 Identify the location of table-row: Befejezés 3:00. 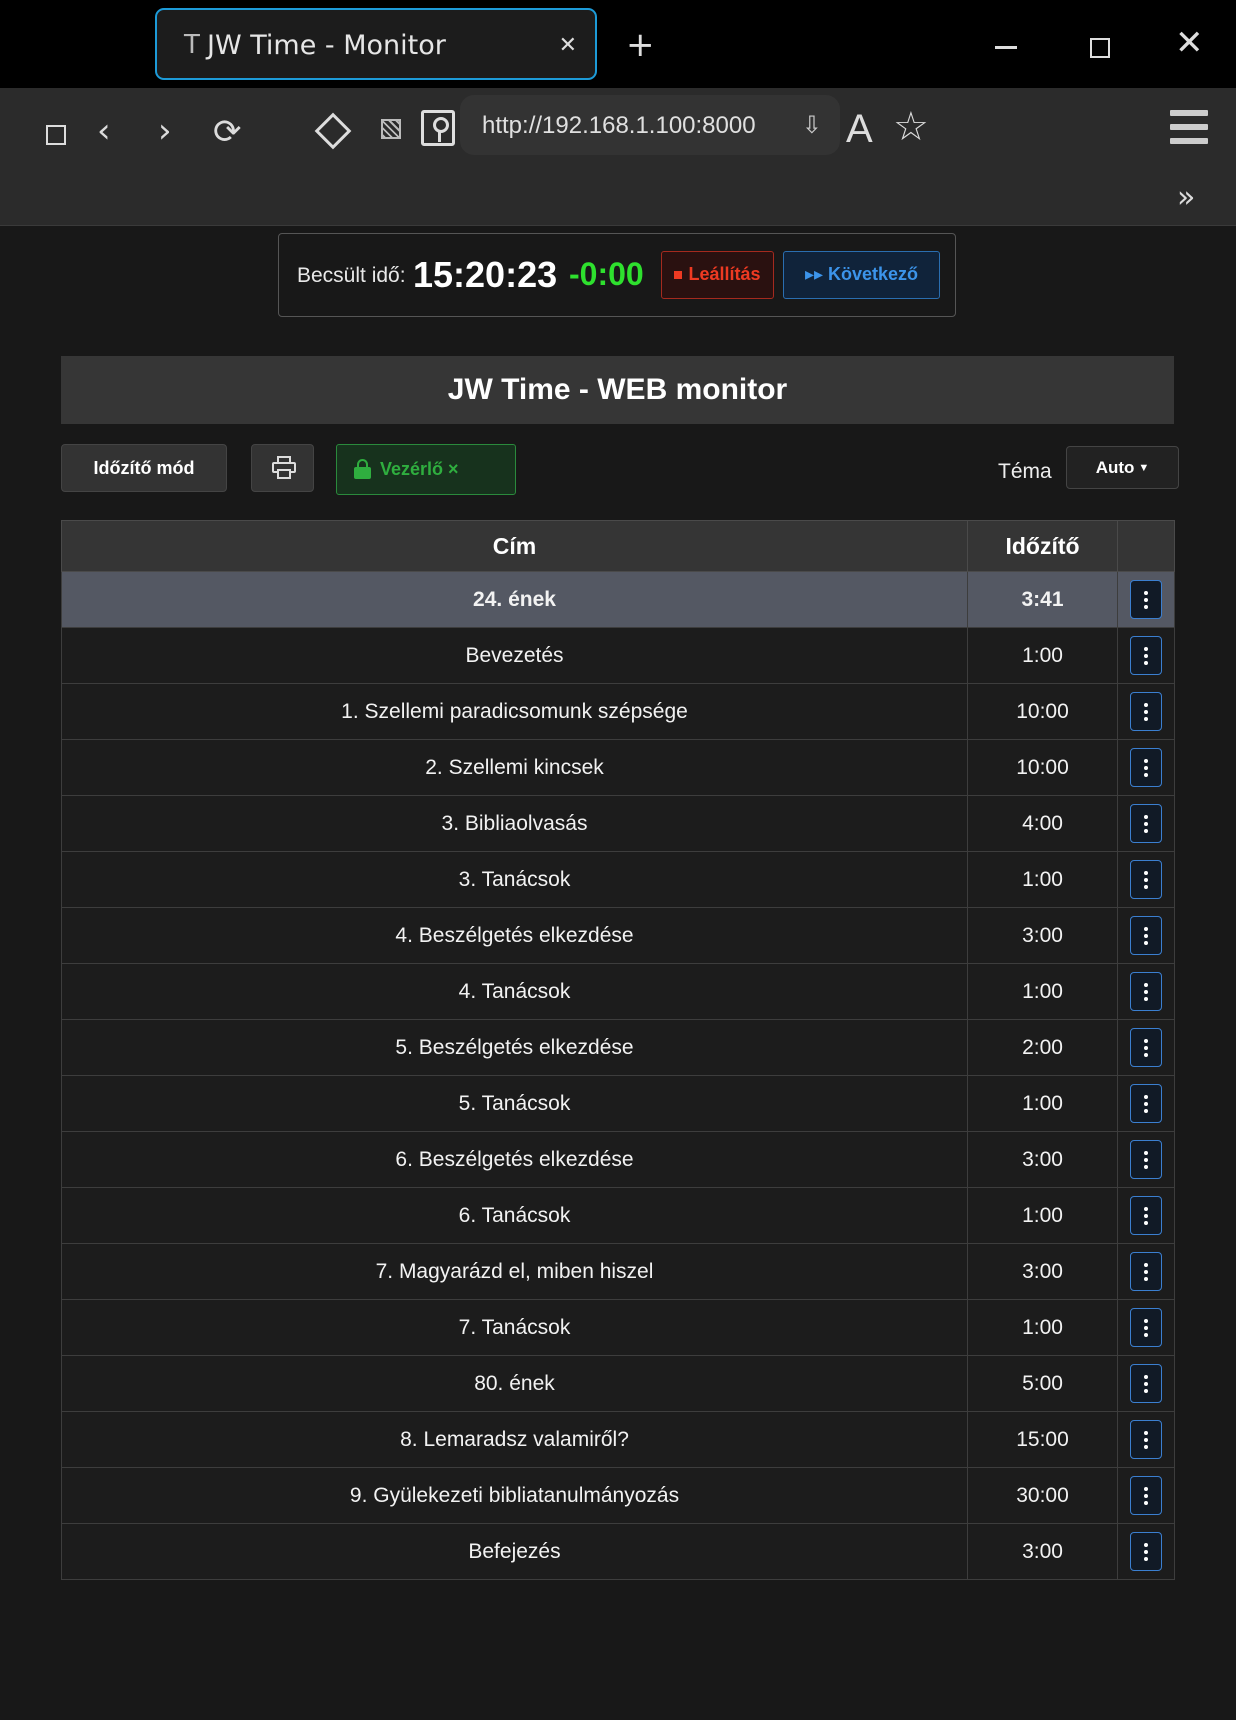
(618, 1551).